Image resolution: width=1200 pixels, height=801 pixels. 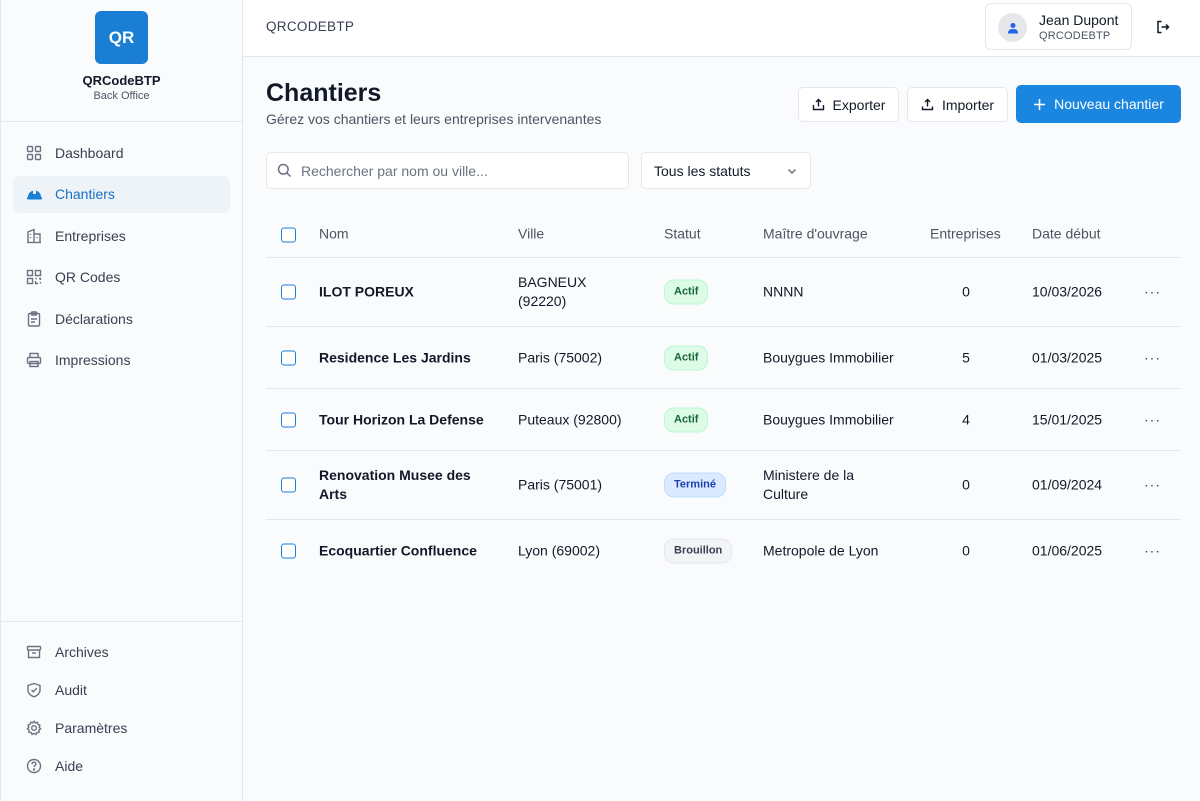 What do you see at coordinates (121, 765) in the screenshot?
I see `sidebar-item-aide: Aide` at bounding box center [121, 765].